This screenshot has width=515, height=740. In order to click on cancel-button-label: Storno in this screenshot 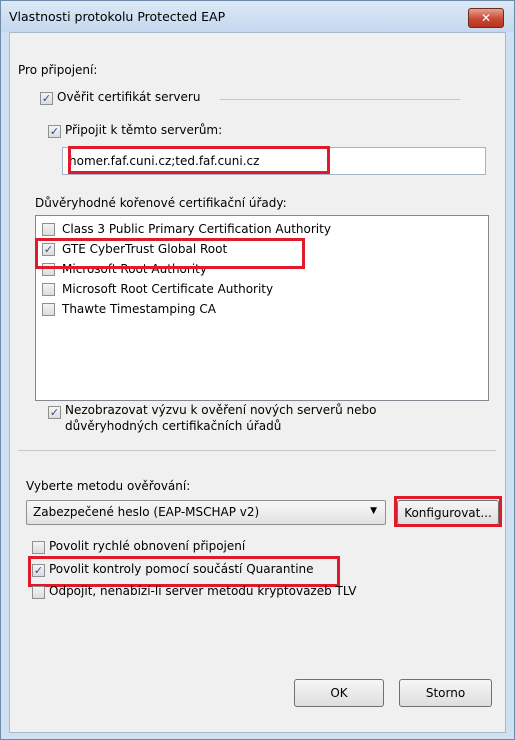, I will do `click(445, 693)`.